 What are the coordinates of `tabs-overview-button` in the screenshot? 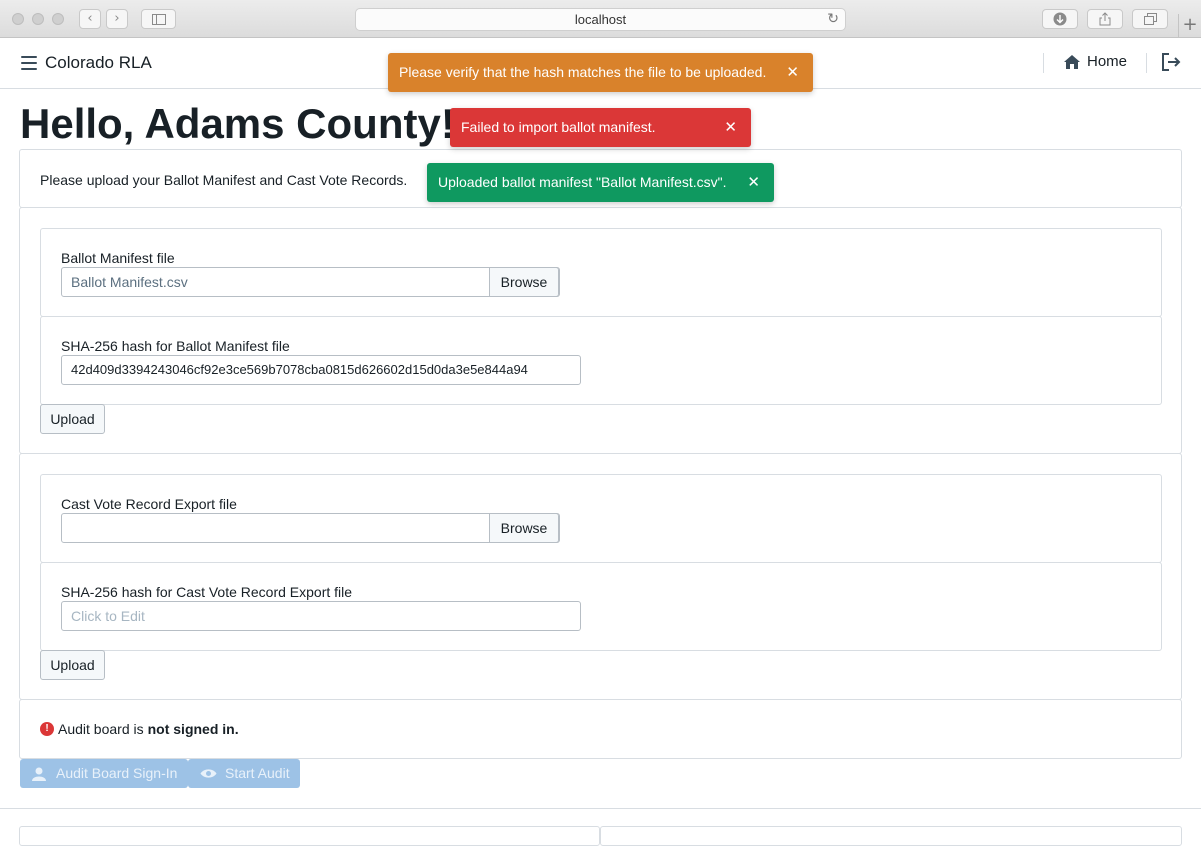 It's located at (1150, 19).